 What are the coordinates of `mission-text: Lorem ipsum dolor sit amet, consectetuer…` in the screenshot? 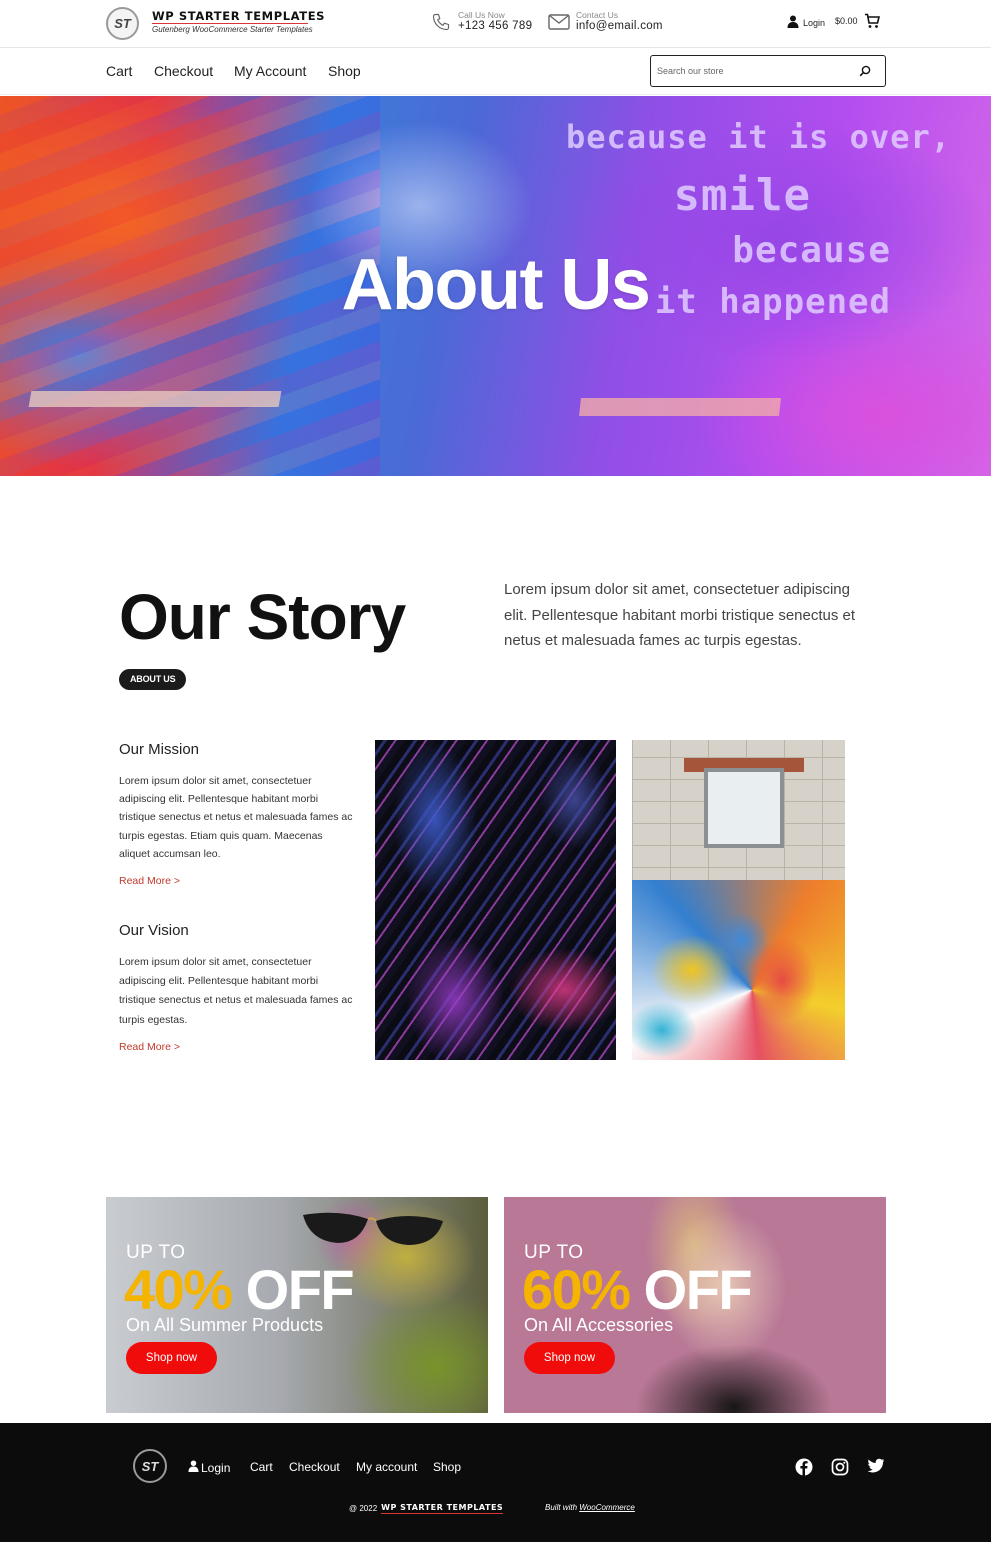 It's located at (236, 817).